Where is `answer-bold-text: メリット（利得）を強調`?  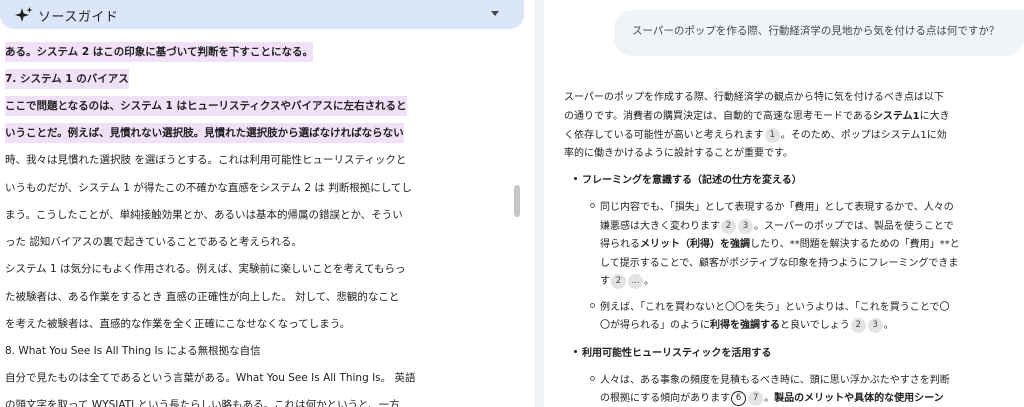
answer-bold-text: メリット（利得）を強調 is located at coordinates (695, 244).